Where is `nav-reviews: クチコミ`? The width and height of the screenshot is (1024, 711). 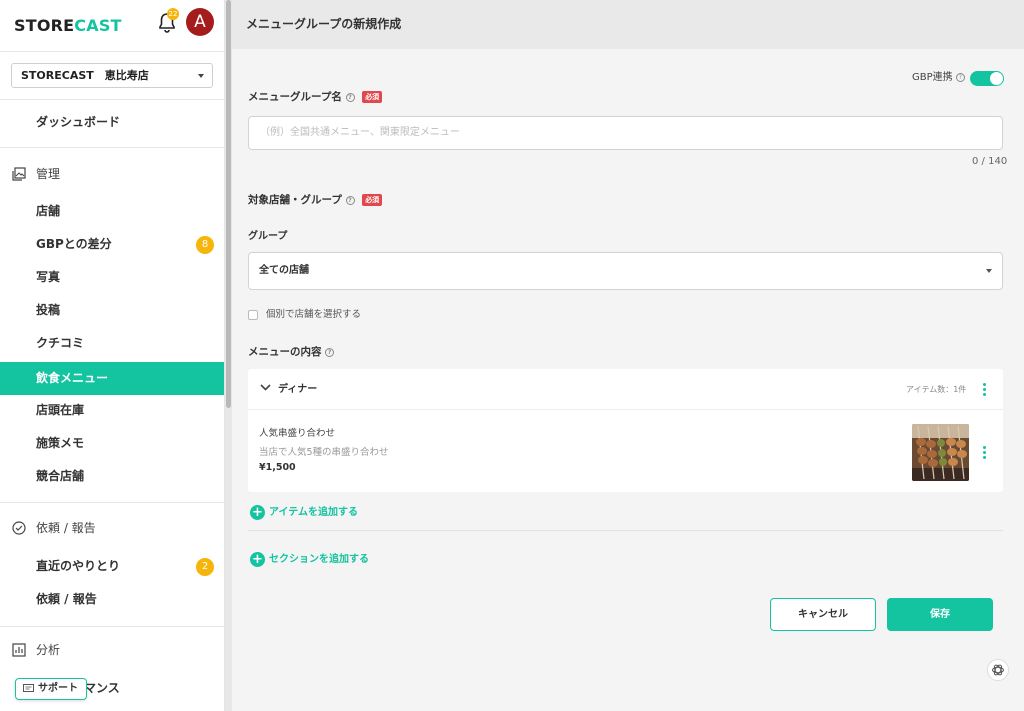
nav-reviews: クチコミ is located at coordinates (112, 343).